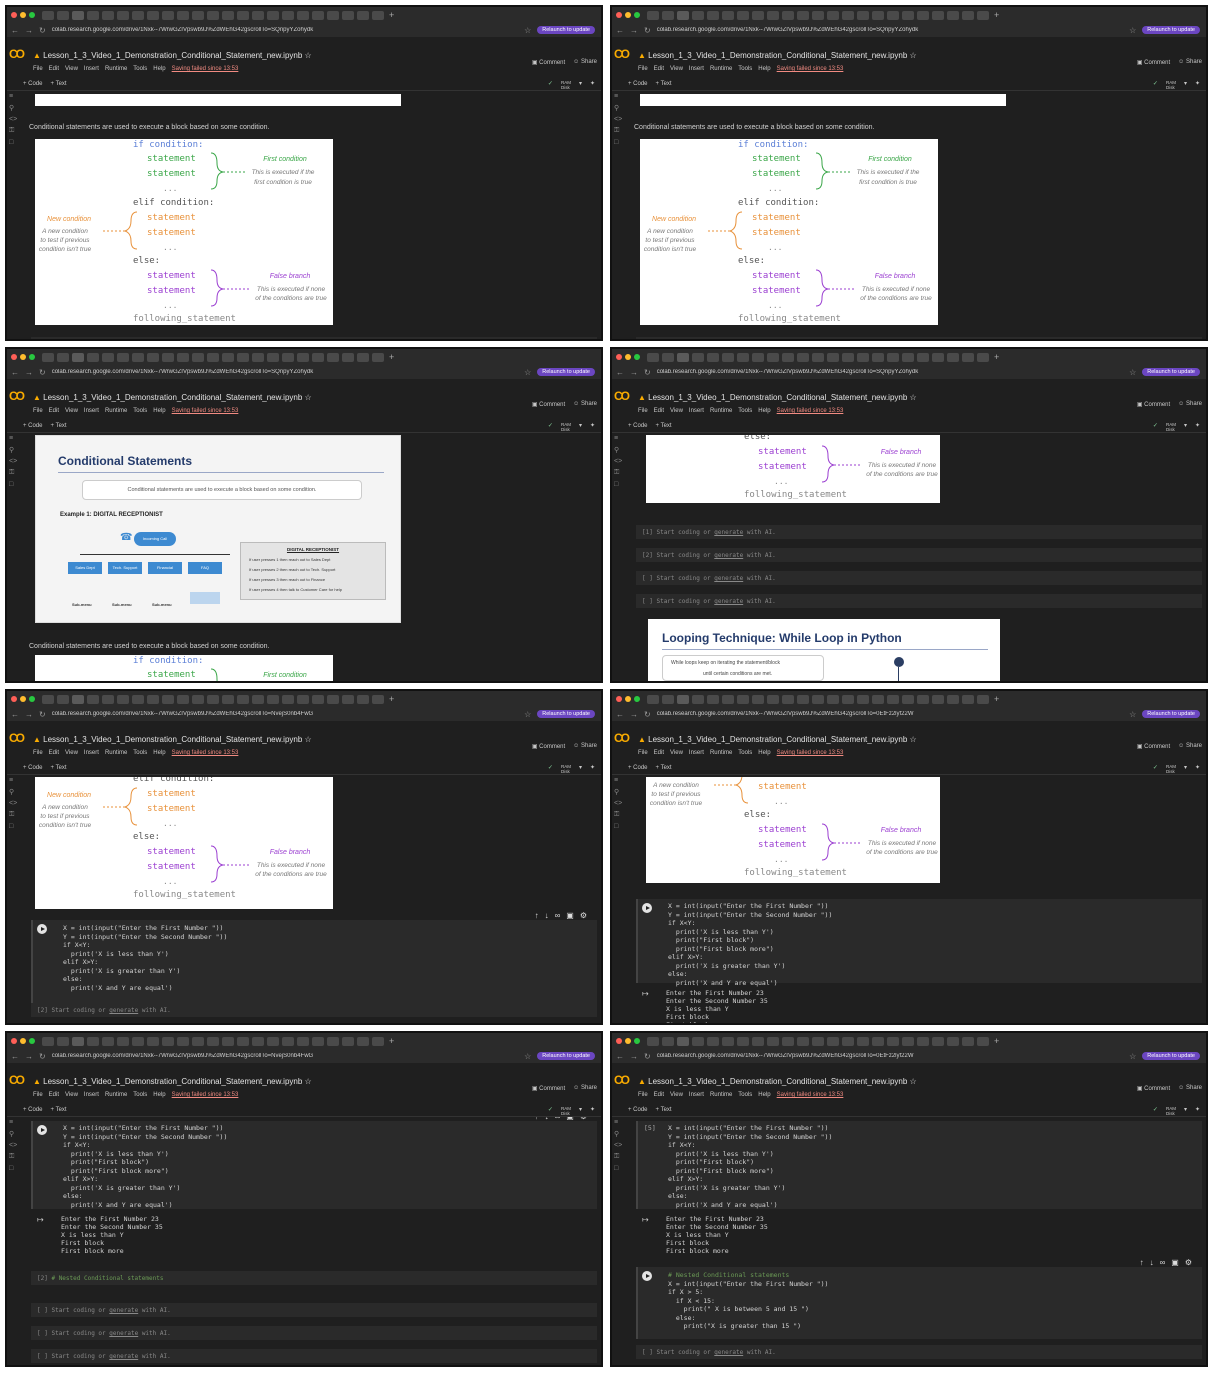  I want to click on saving-status: Saving failed since 13:53, so click(810, 411).